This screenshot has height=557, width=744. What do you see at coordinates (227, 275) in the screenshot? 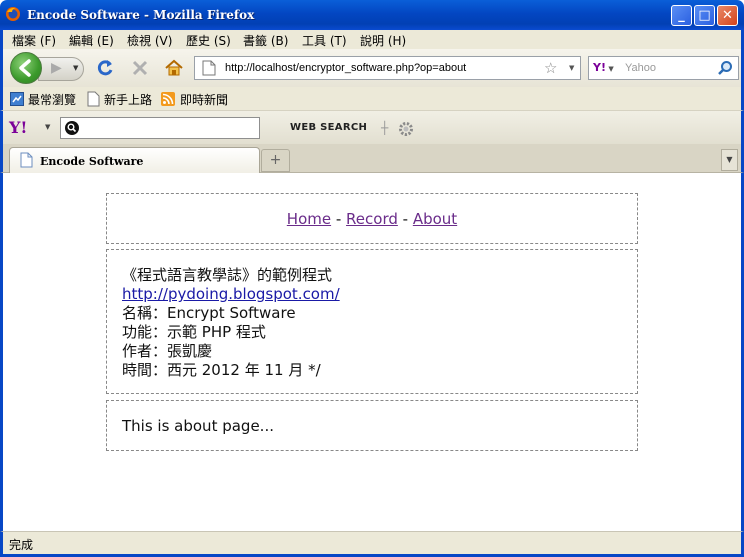
I see `info-heading: 《程式語言教學誌》的範例程式` at bounding box center [227, 275].